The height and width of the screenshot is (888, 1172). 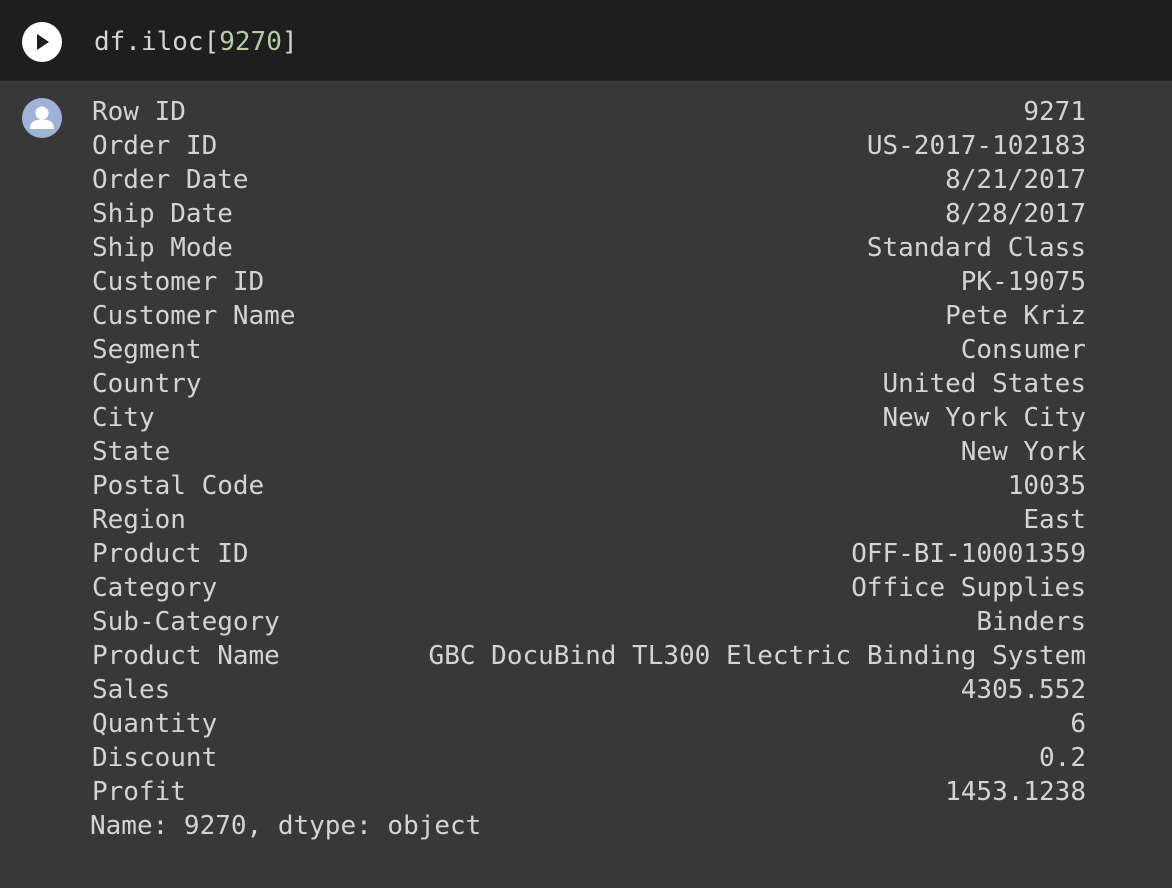 What do you see at coordinates (589, 792) in the screenshot?
I see `series-row: Profit 1453.1238` at bounding box center [589, 792].